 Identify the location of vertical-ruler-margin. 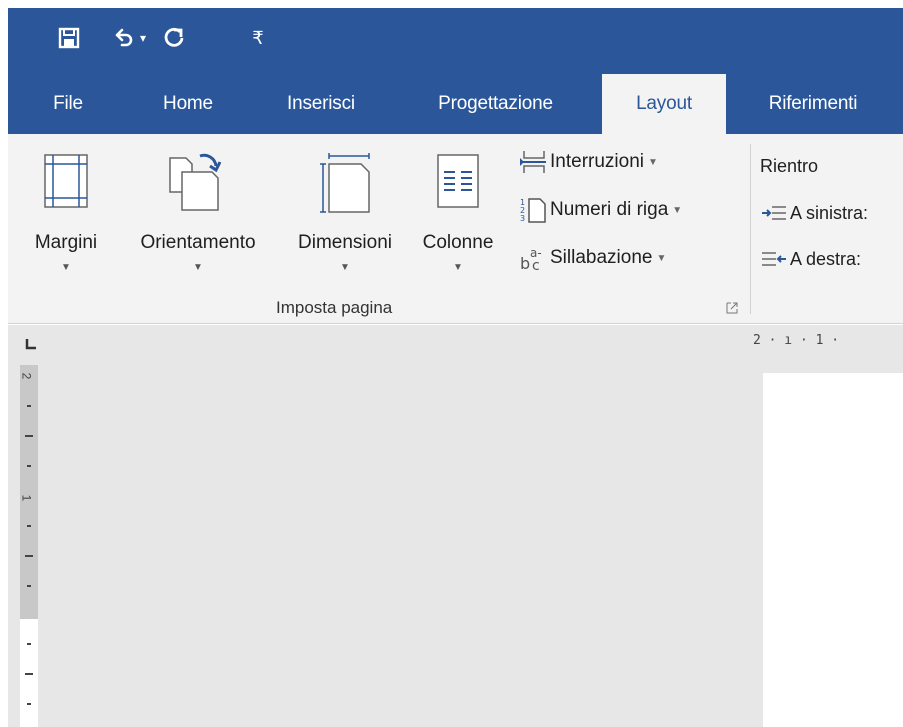
(29, 492).